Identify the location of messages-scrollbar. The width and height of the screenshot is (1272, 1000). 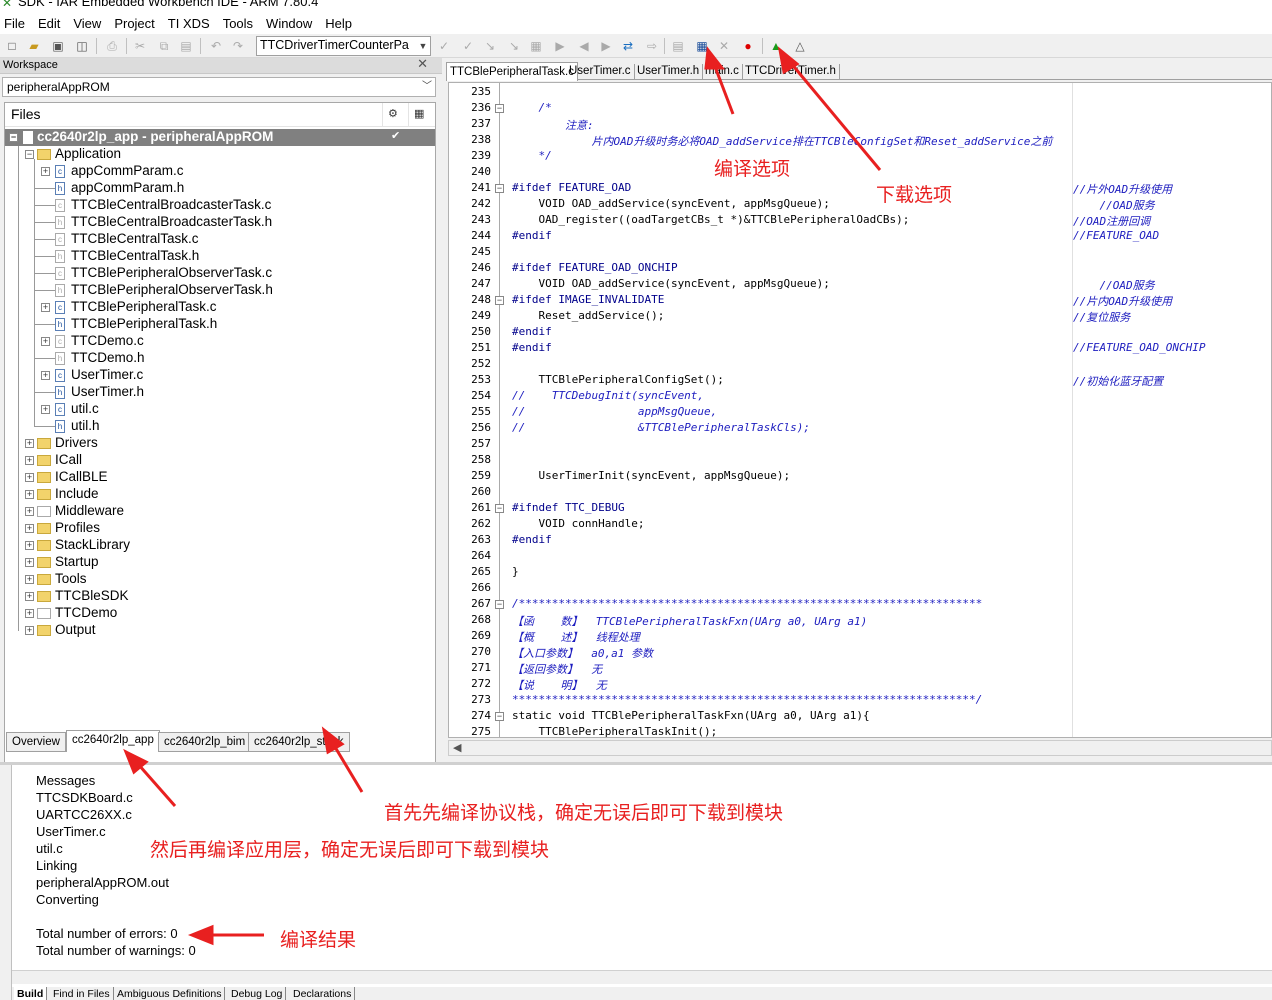
(642, 977).